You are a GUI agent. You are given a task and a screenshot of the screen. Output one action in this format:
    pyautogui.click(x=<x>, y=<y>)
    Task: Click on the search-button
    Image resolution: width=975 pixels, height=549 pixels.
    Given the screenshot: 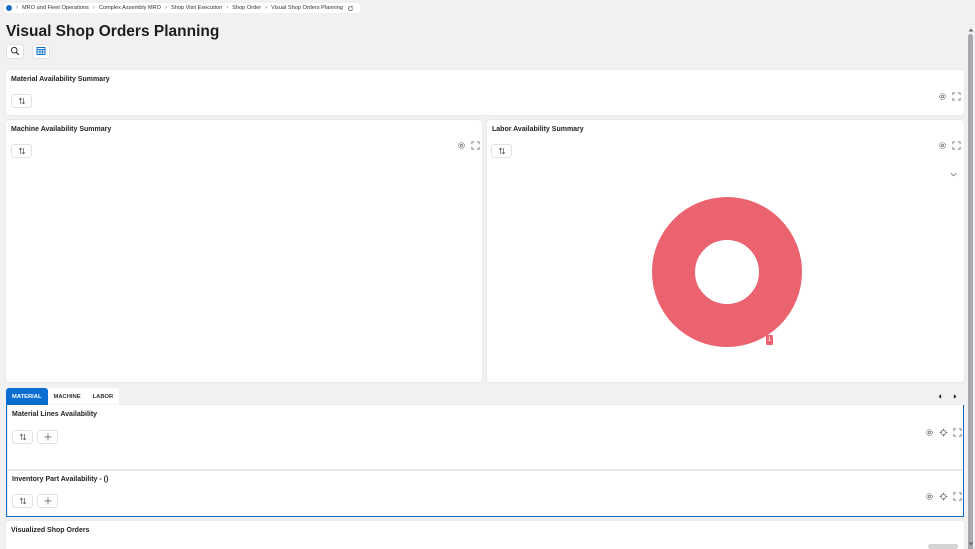 What is the action you would take?
    pyautogui.click(x=15, y=51)
    